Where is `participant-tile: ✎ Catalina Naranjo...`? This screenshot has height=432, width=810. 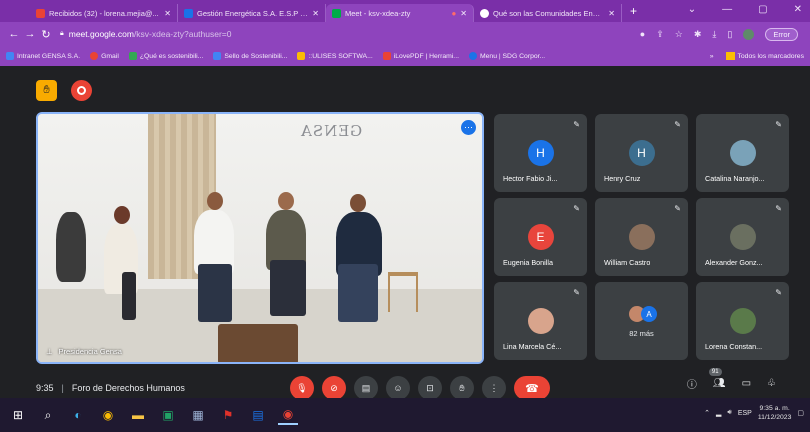
participant-tile: ✎ Catalina Naranjo... is located at coordinates (742, 153).